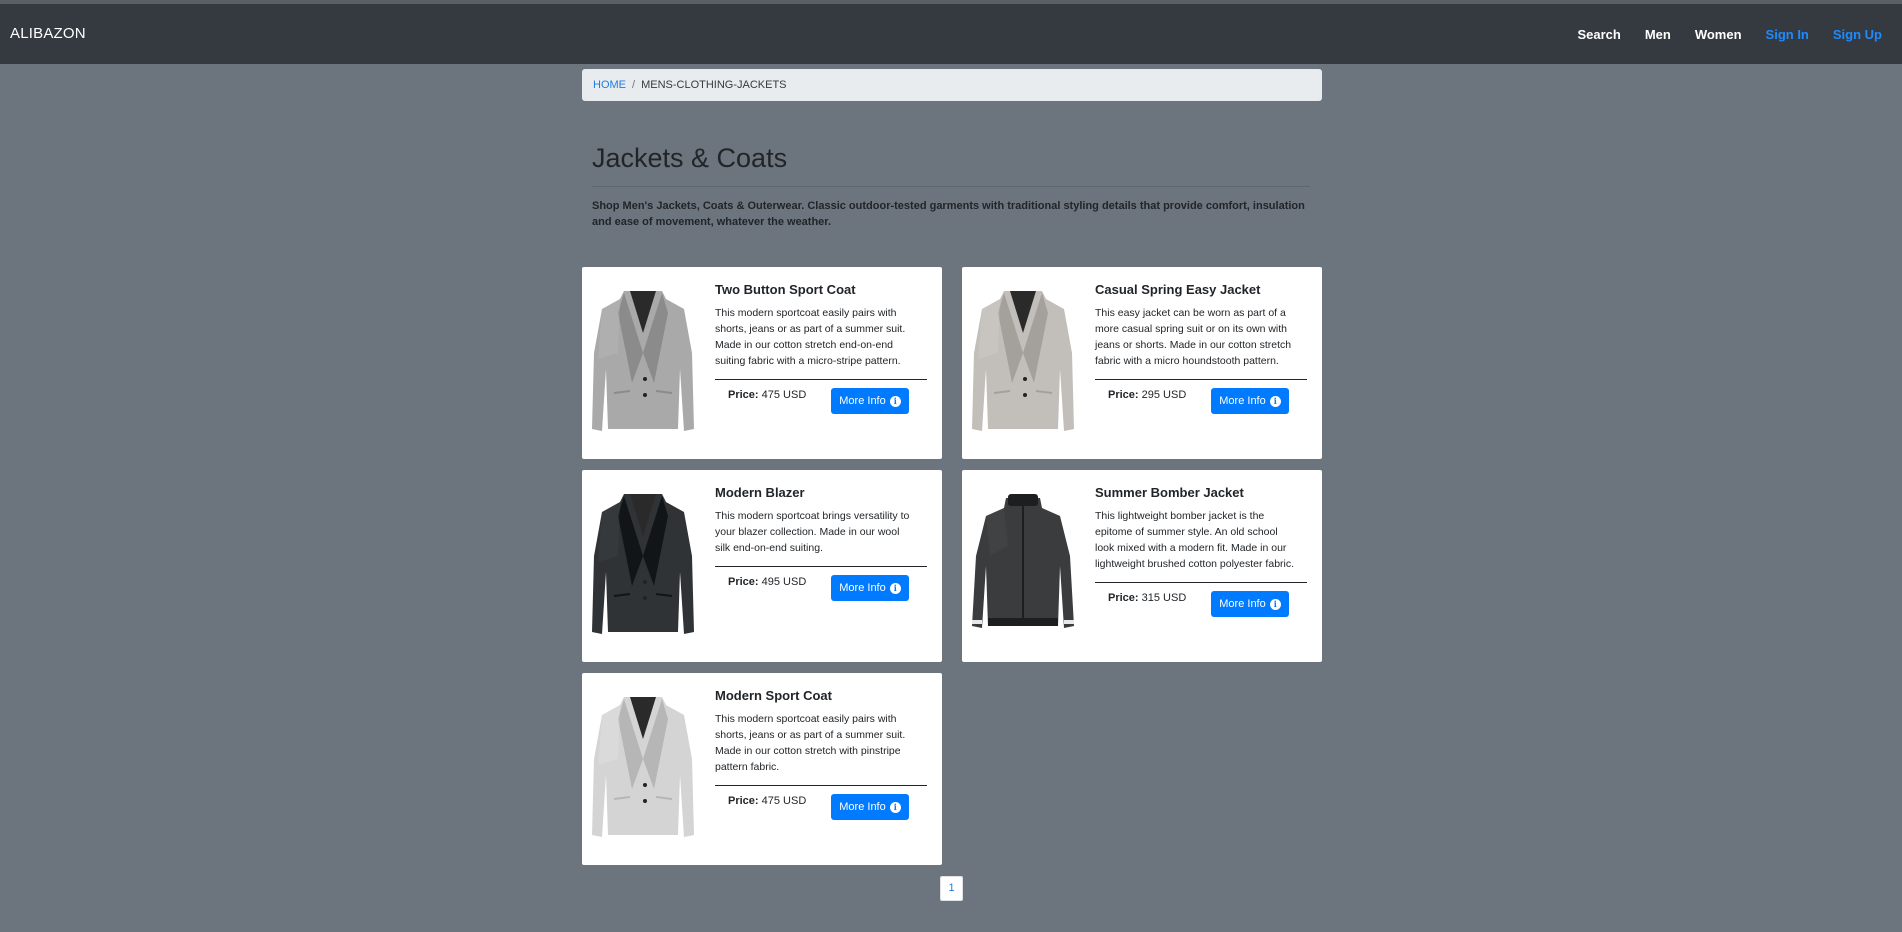 This screenshot has width=1902, height=932. Describe the element at coordinates (1195, 405) in the screenshot. I see `price-row: Price: 295 USD More Info i` at that location.